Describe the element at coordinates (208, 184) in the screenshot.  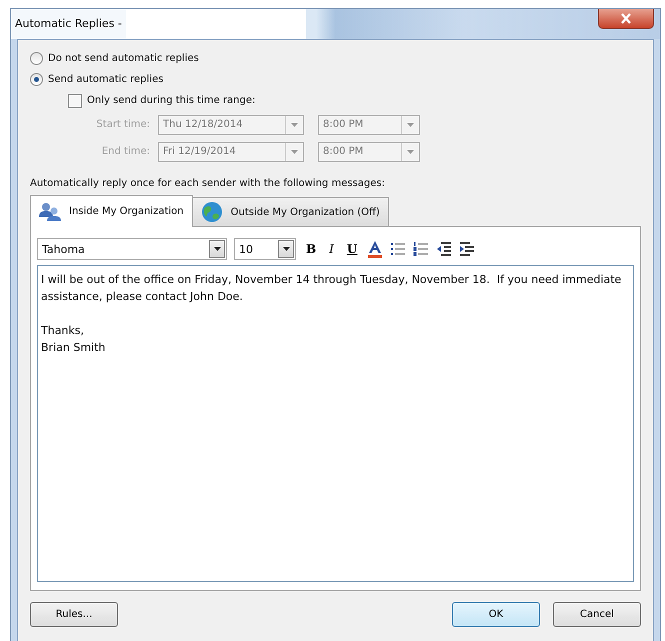
I see `instruction-text: Automatically reply once for each sender with the following messages:` at that location.